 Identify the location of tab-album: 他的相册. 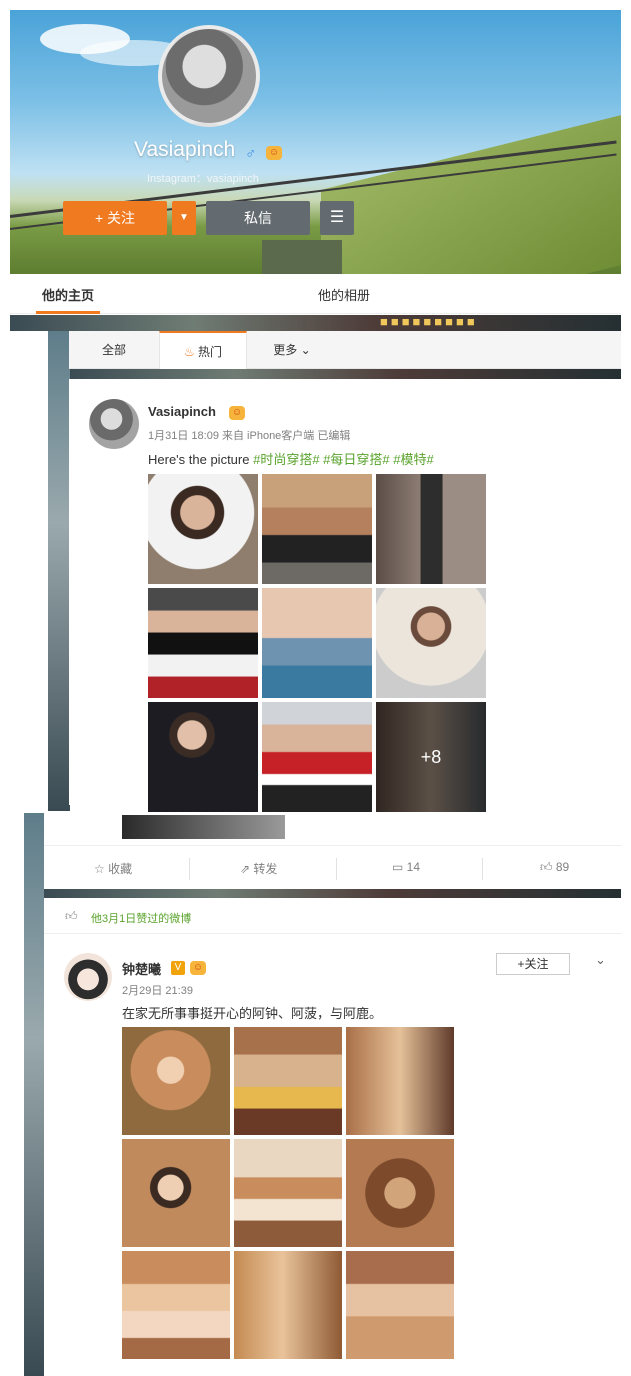
(344, 294).